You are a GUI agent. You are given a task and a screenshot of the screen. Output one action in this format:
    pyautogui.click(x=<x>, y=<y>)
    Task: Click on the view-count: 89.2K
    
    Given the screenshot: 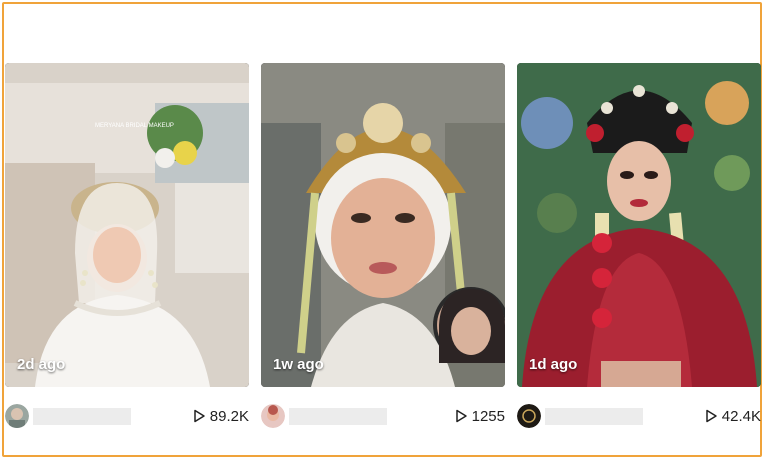 What is the action you would take?
    pyautogui.click(x=220, y=416)
    